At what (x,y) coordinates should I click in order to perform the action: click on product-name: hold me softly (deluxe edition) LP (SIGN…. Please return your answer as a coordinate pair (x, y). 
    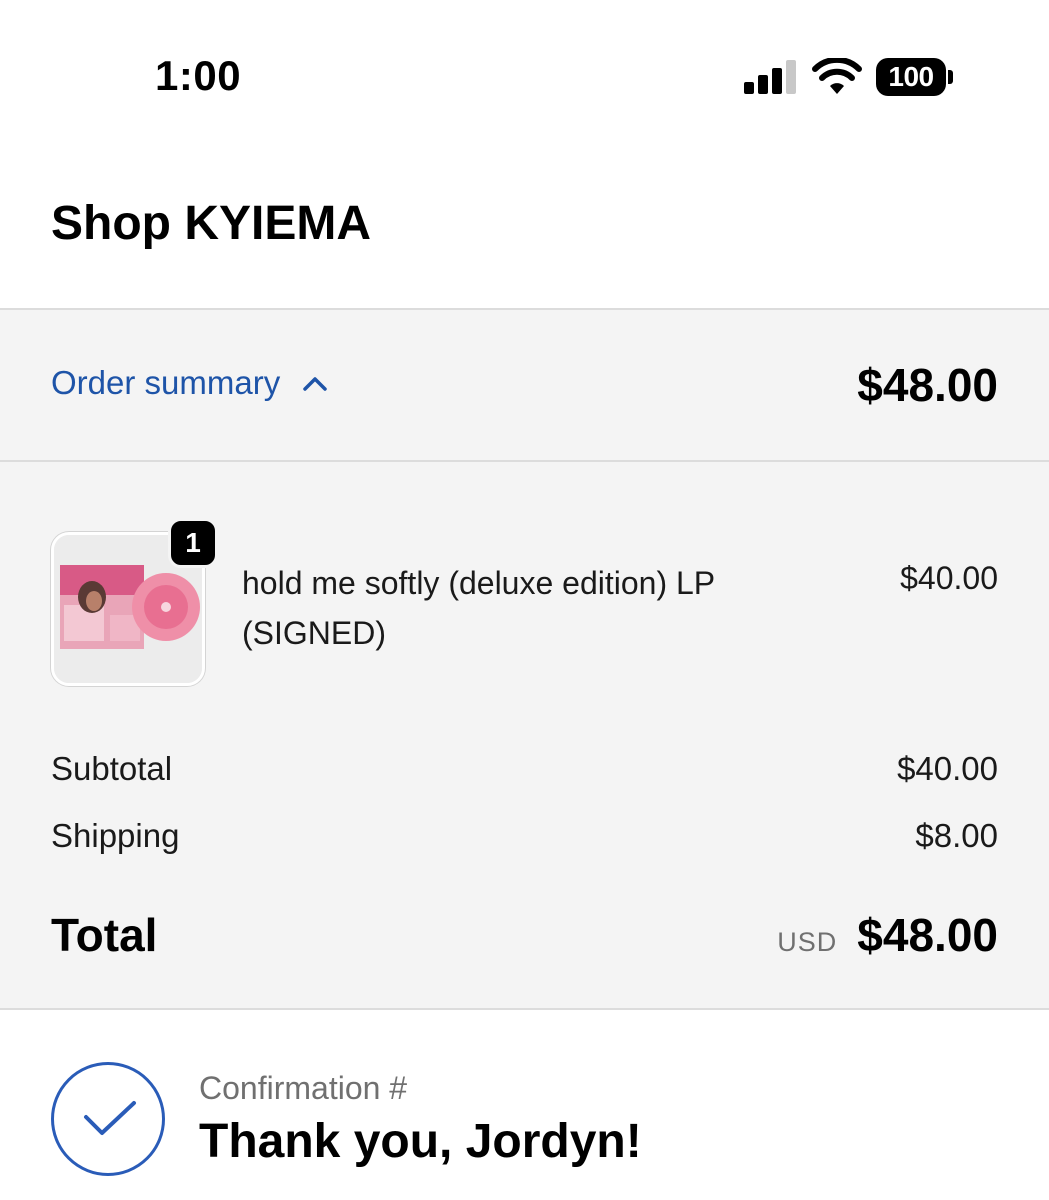
    Looking at the image, I should click on (478, 608).